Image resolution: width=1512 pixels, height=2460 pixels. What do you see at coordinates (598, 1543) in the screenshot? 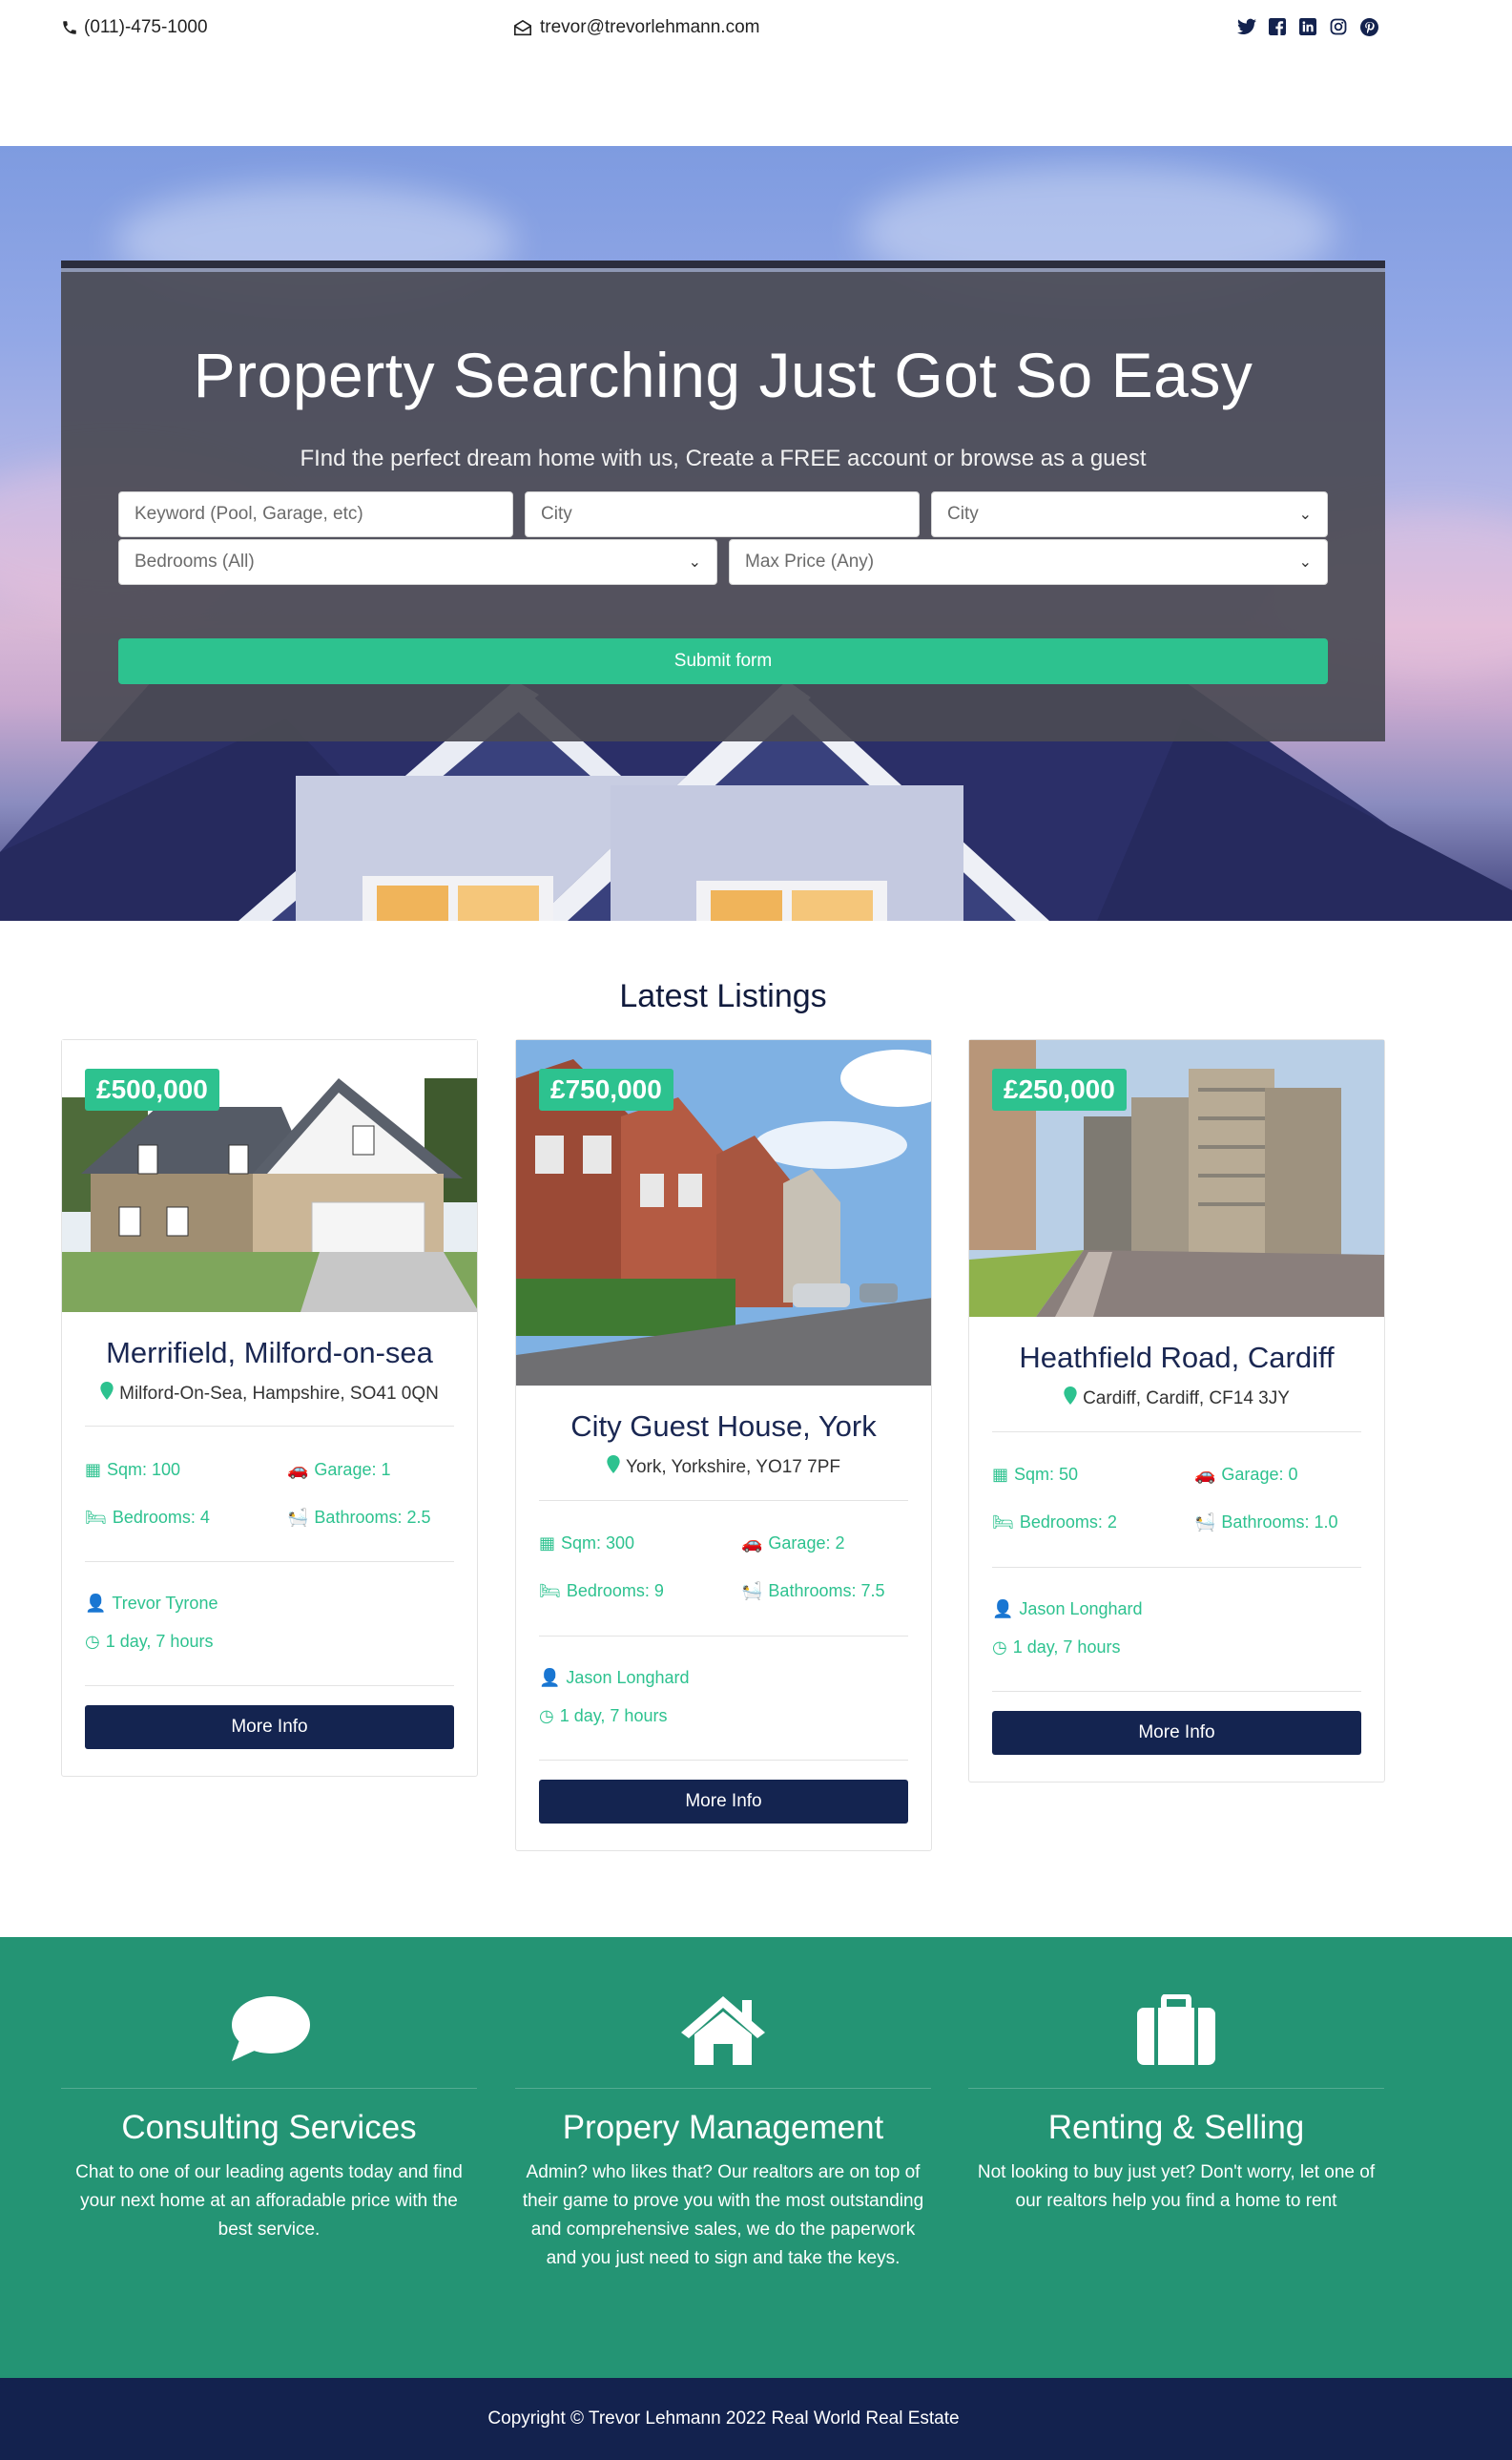
I see `sqm-value: Sqm: 300` at bounding box center [598, 1543].